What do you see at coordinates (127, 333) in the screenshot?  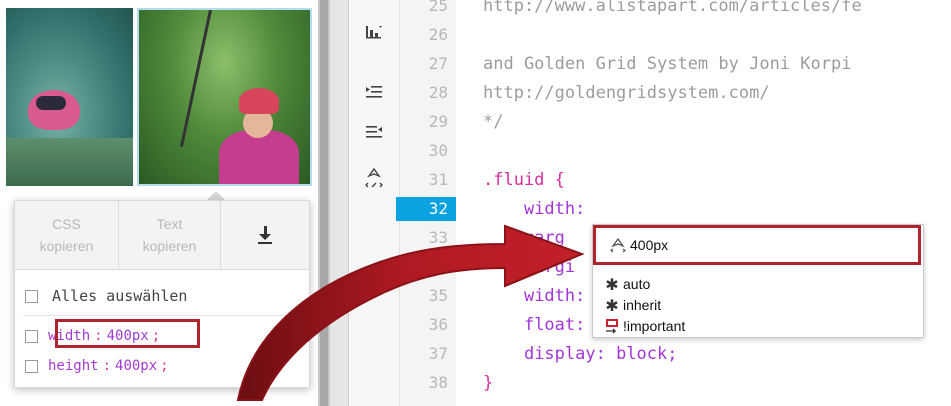 I see `width-highlight-box` at bounding box center [127, 333].